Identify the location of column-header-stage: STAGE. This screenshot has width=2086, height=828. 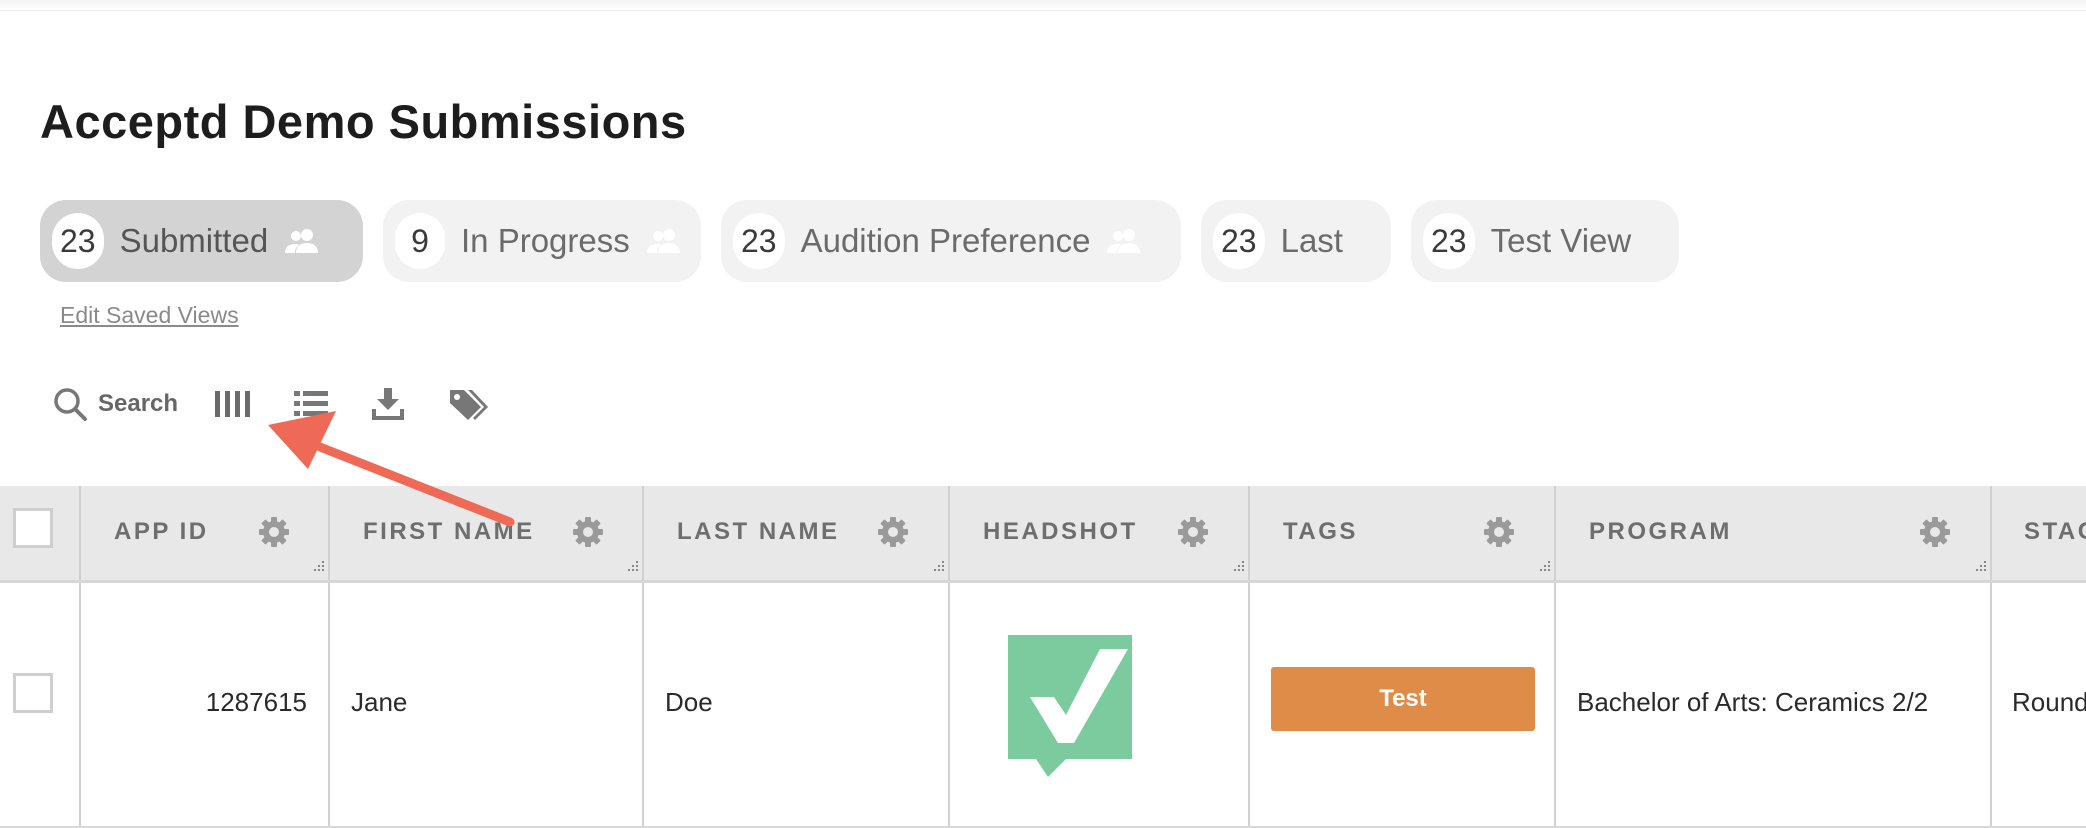
(2039, 533).